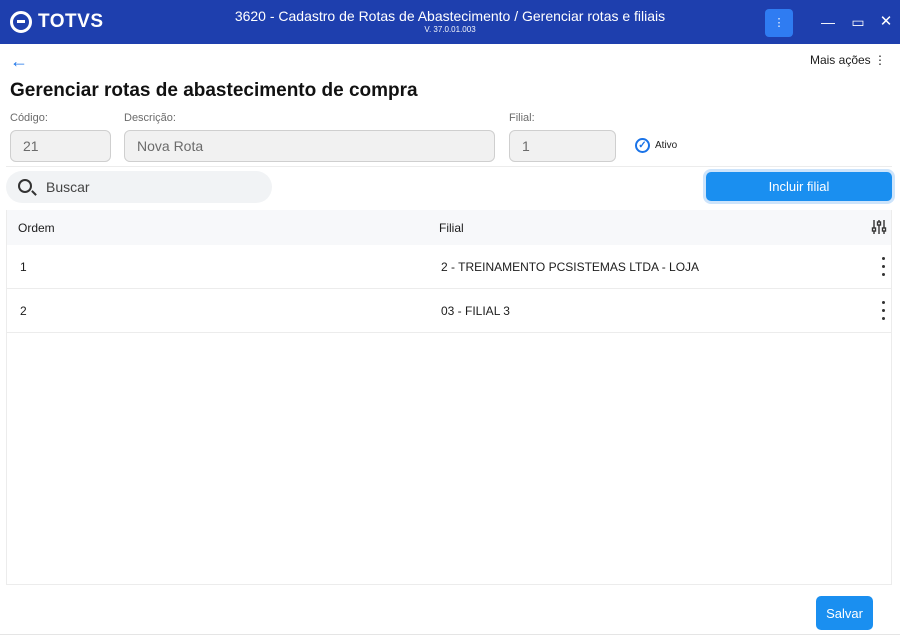 The height and width of the screenshot is (638, 900). What do you see at coordinates (642, 145) in the screenshot?
I see `ativo-checkbox: ✓` at bounding box center [642, 145].